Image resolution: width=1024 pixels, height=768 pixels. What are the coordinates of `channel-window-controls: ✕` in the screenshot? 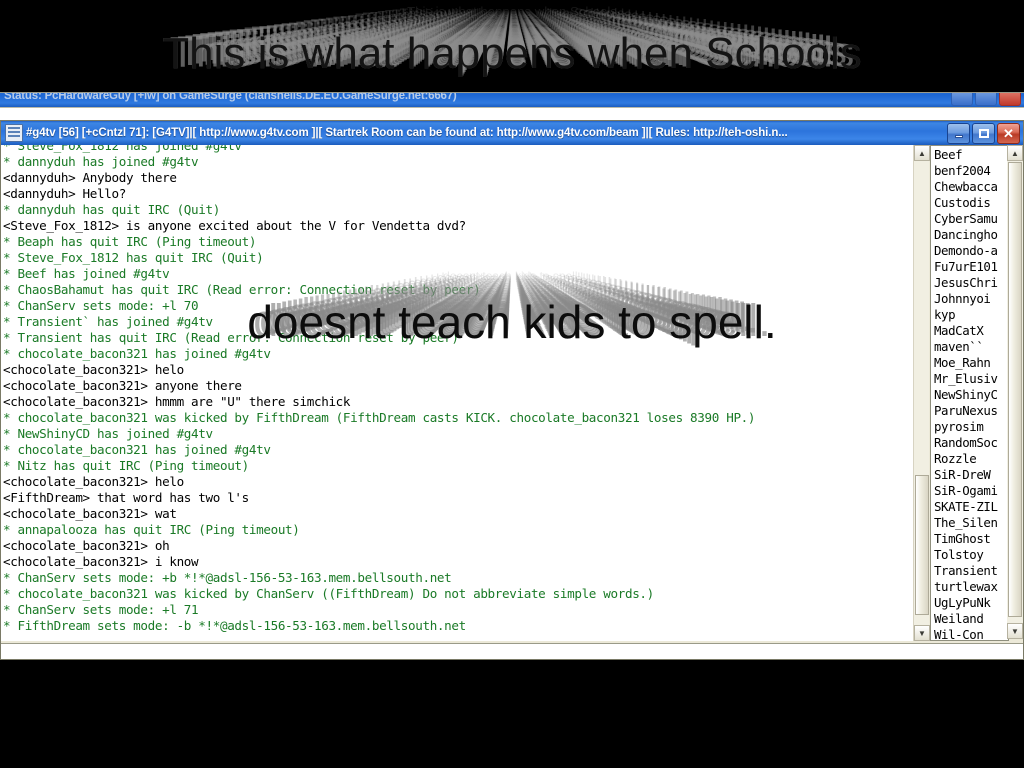 It's located at (984, 133).